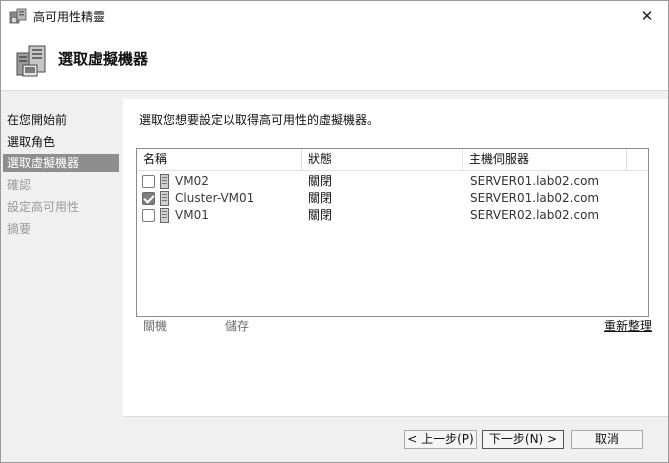 The image size is (669, 463). What do you see at coordinates (103, 59) in the screenshot?
I see `page-title: 選取虛擬機器` at bounding box center [103, 59].